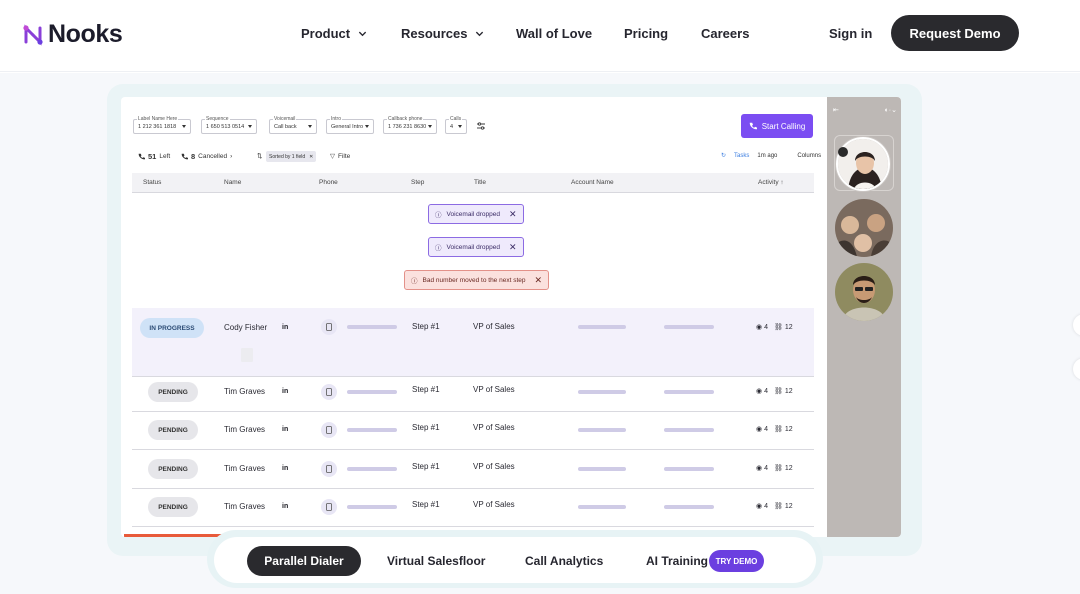 The width and height of the screenshot is (1080, 594). What do you see at coordinates (304, 561) in the screenshot?
I see `tab-parallel-dialer: Parallel Dialer` at bounding box center [304, 561].